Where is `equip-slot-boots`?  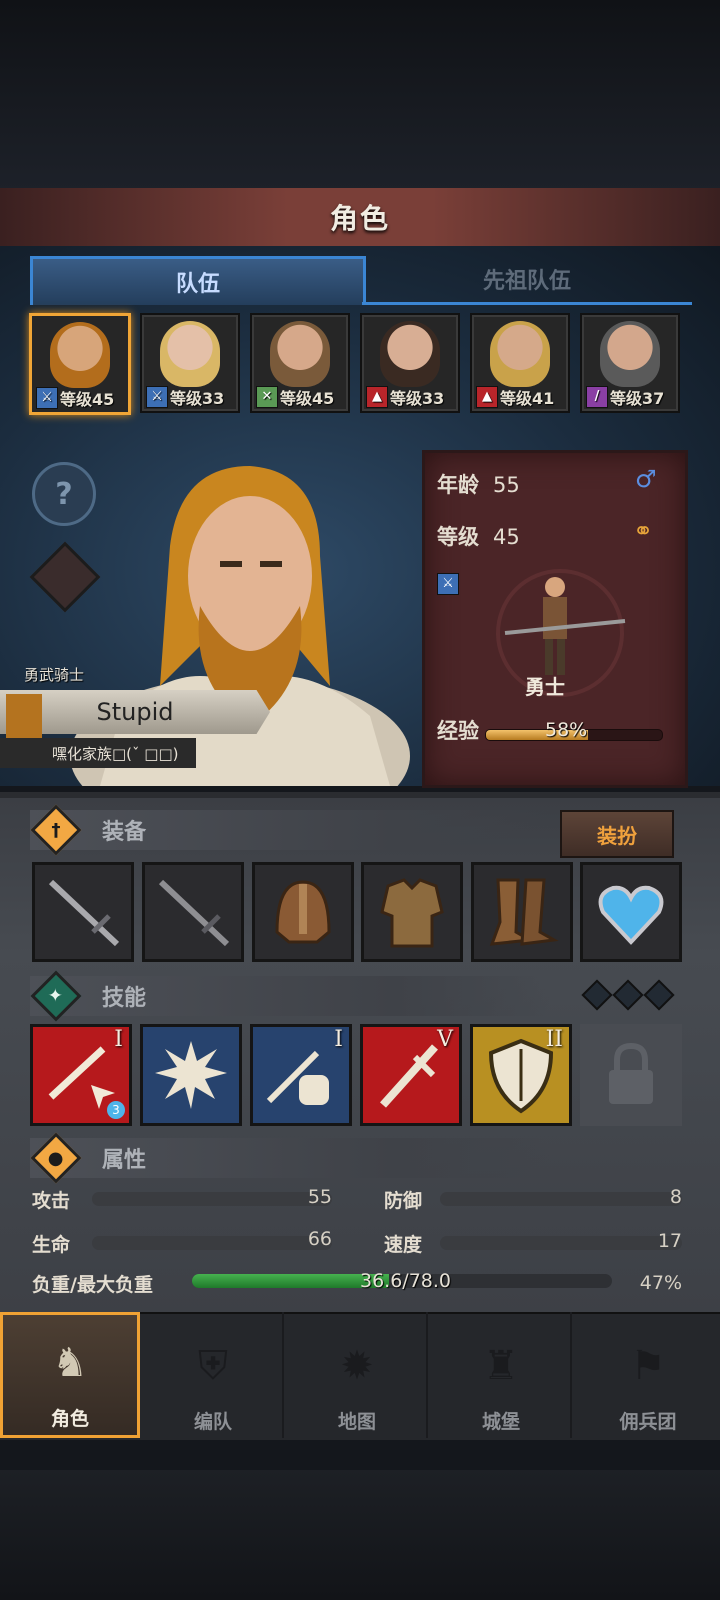
equip-slot-boots is located at coordinates (522, 912).